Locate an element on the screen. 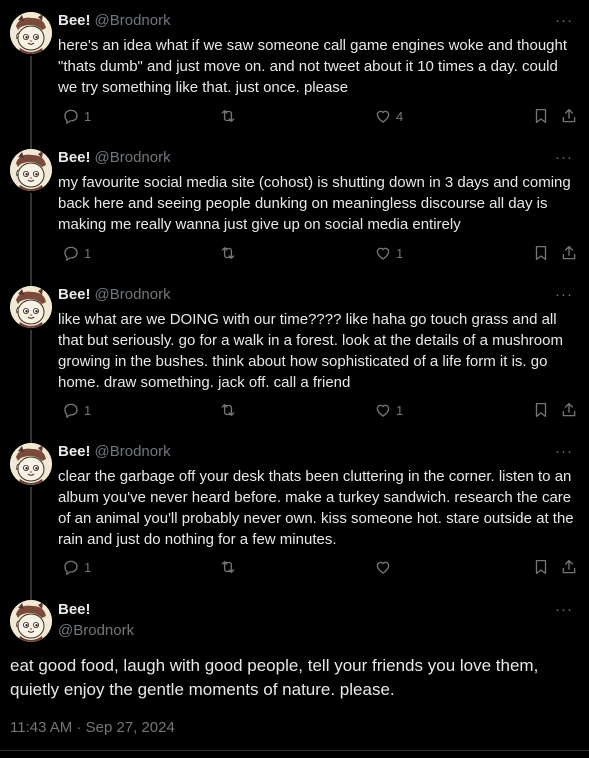 This screenshot has height=758, width=589. like-button is located at coordinates (383, 567).